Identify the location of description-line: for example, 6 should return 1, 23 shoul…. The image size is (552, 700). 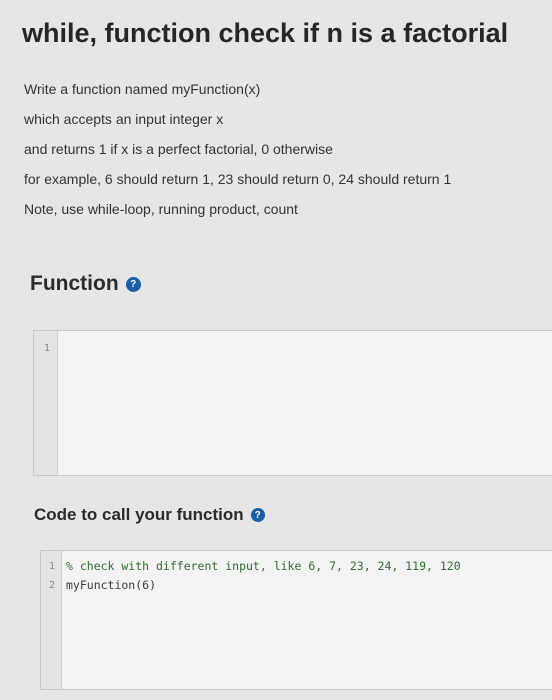
(238, 179).